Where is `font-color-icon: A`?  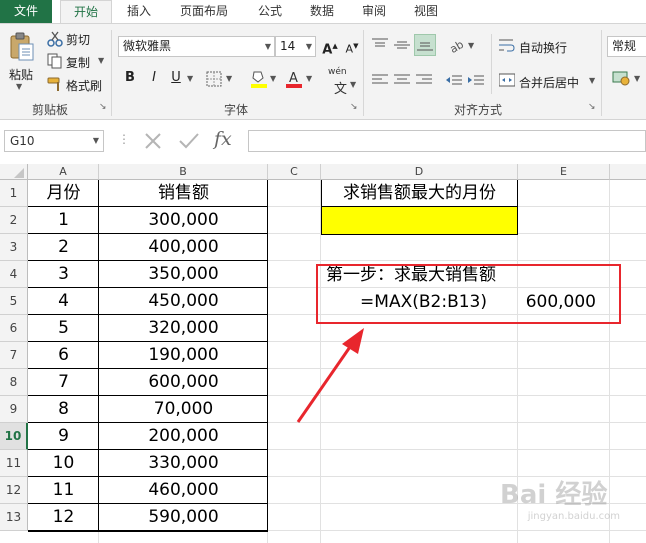 font-color-icon: A is located at coordinates (294, 79).